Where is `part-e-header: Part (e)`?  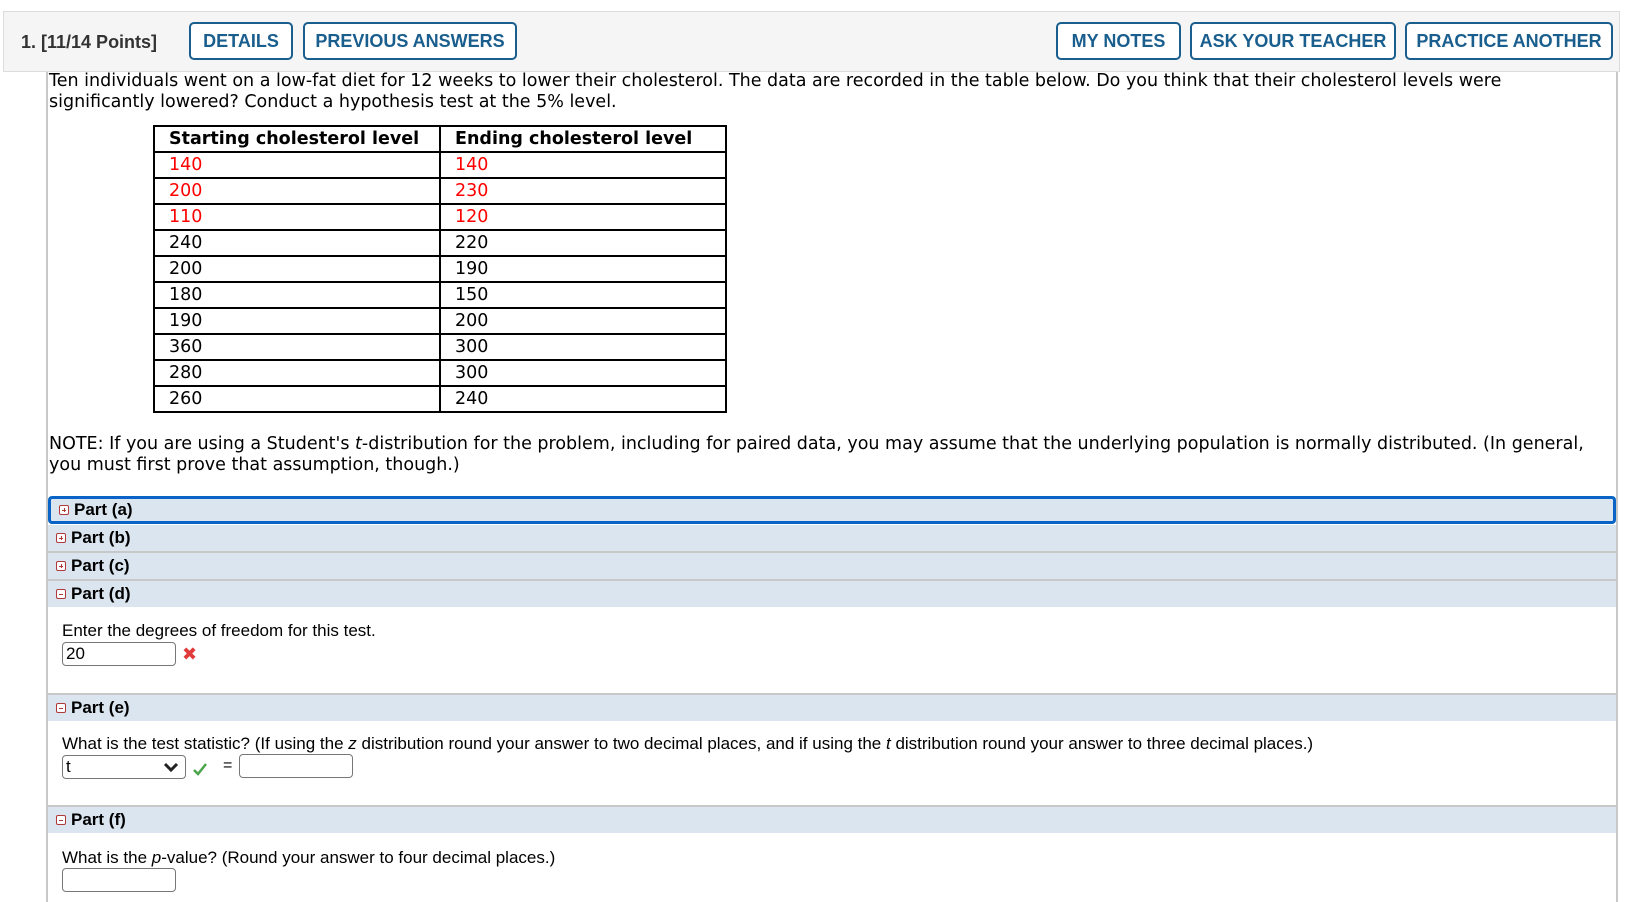
part-e-header: Part (e) is located at coordinates (832, 708).